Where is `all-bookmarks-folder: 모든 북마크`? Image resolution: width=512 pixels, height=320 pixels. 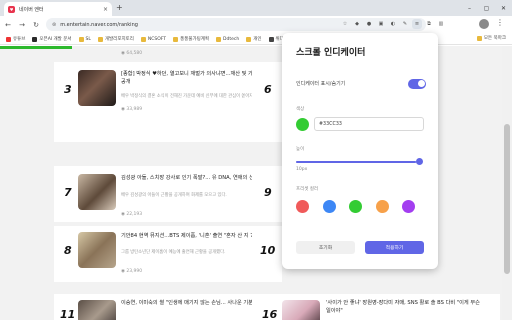
all-bookmarks-folder: 모든 북마크 is located at coordinates (491, 38).